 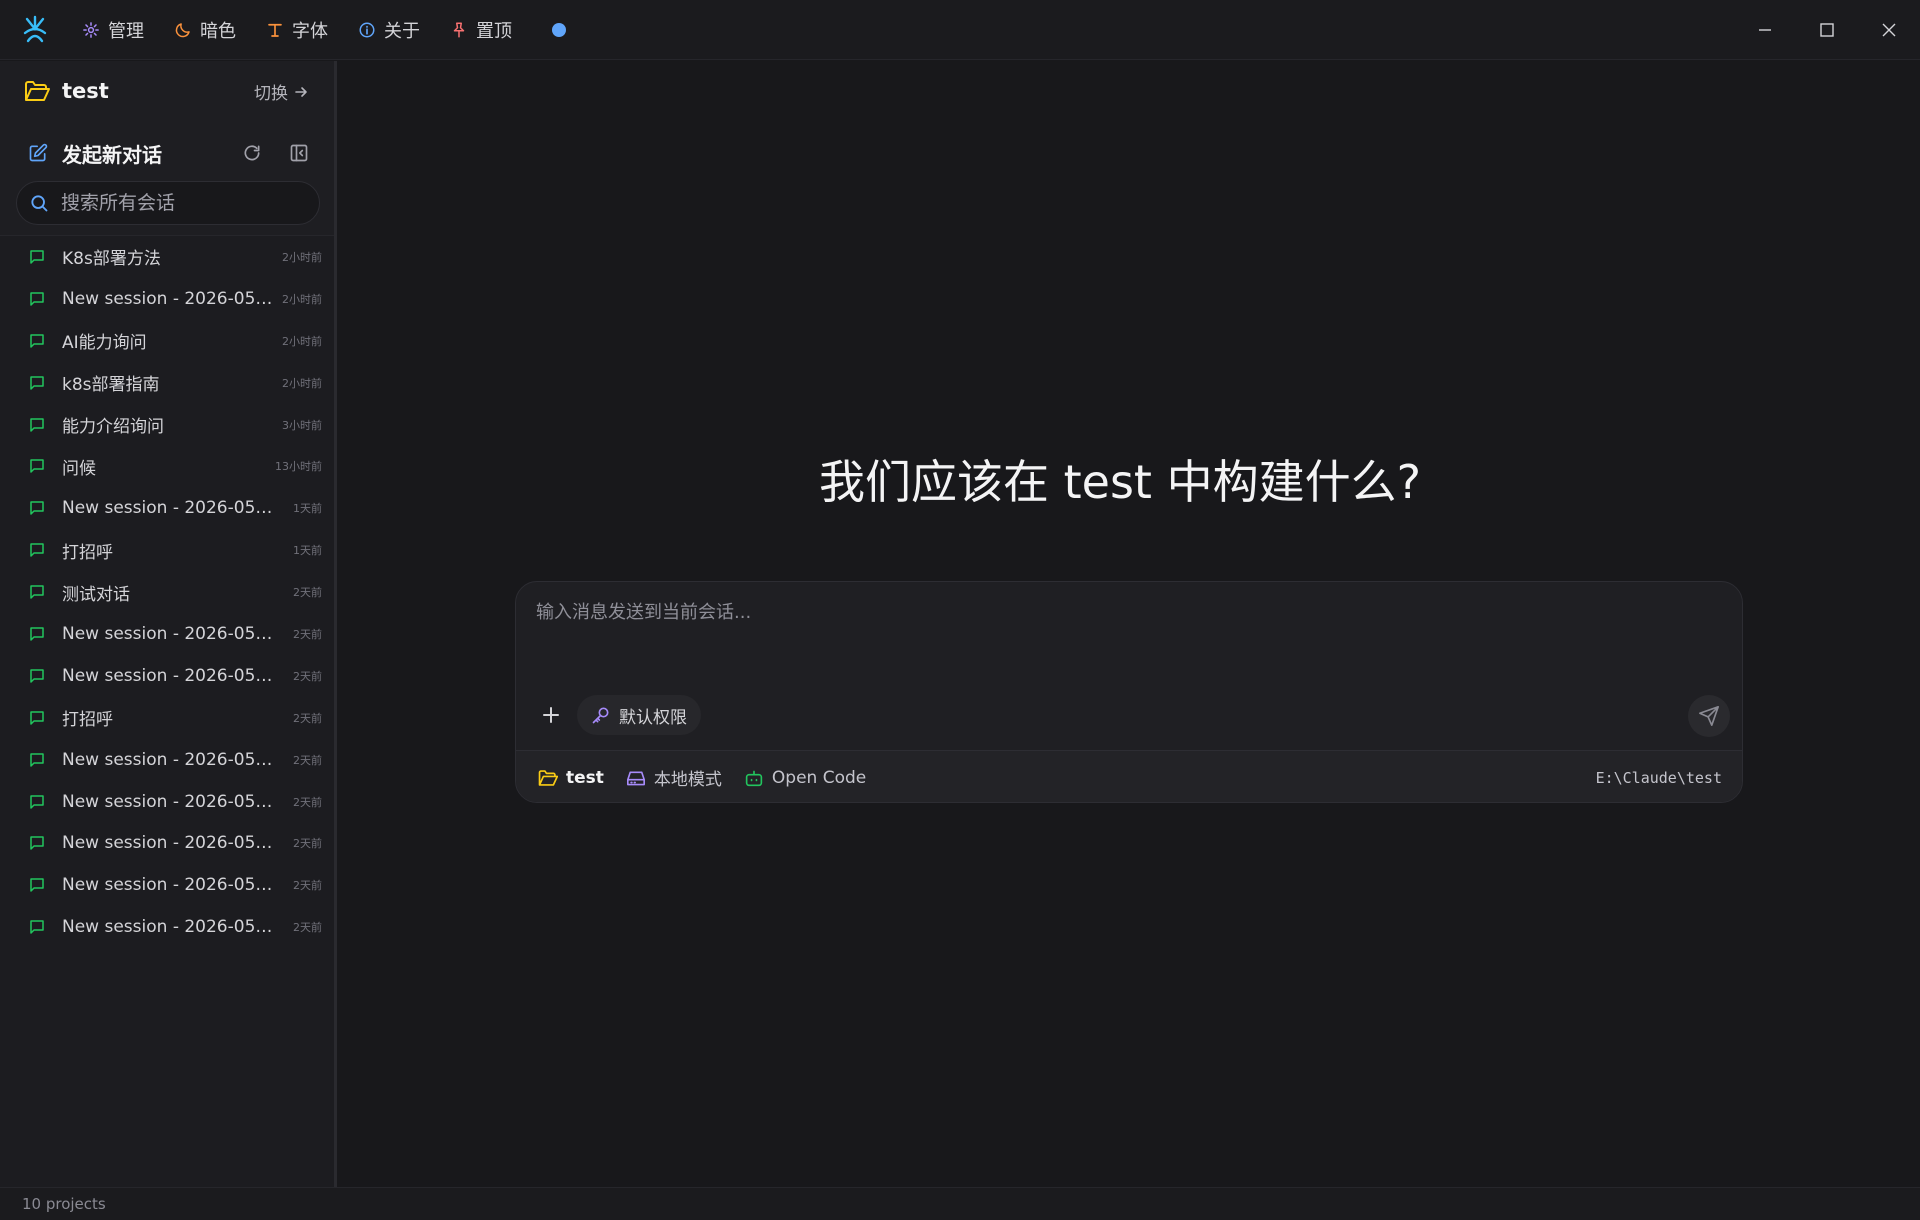 I want to click on session-item: 打招呼 2天前, so click(x=167, y=718).